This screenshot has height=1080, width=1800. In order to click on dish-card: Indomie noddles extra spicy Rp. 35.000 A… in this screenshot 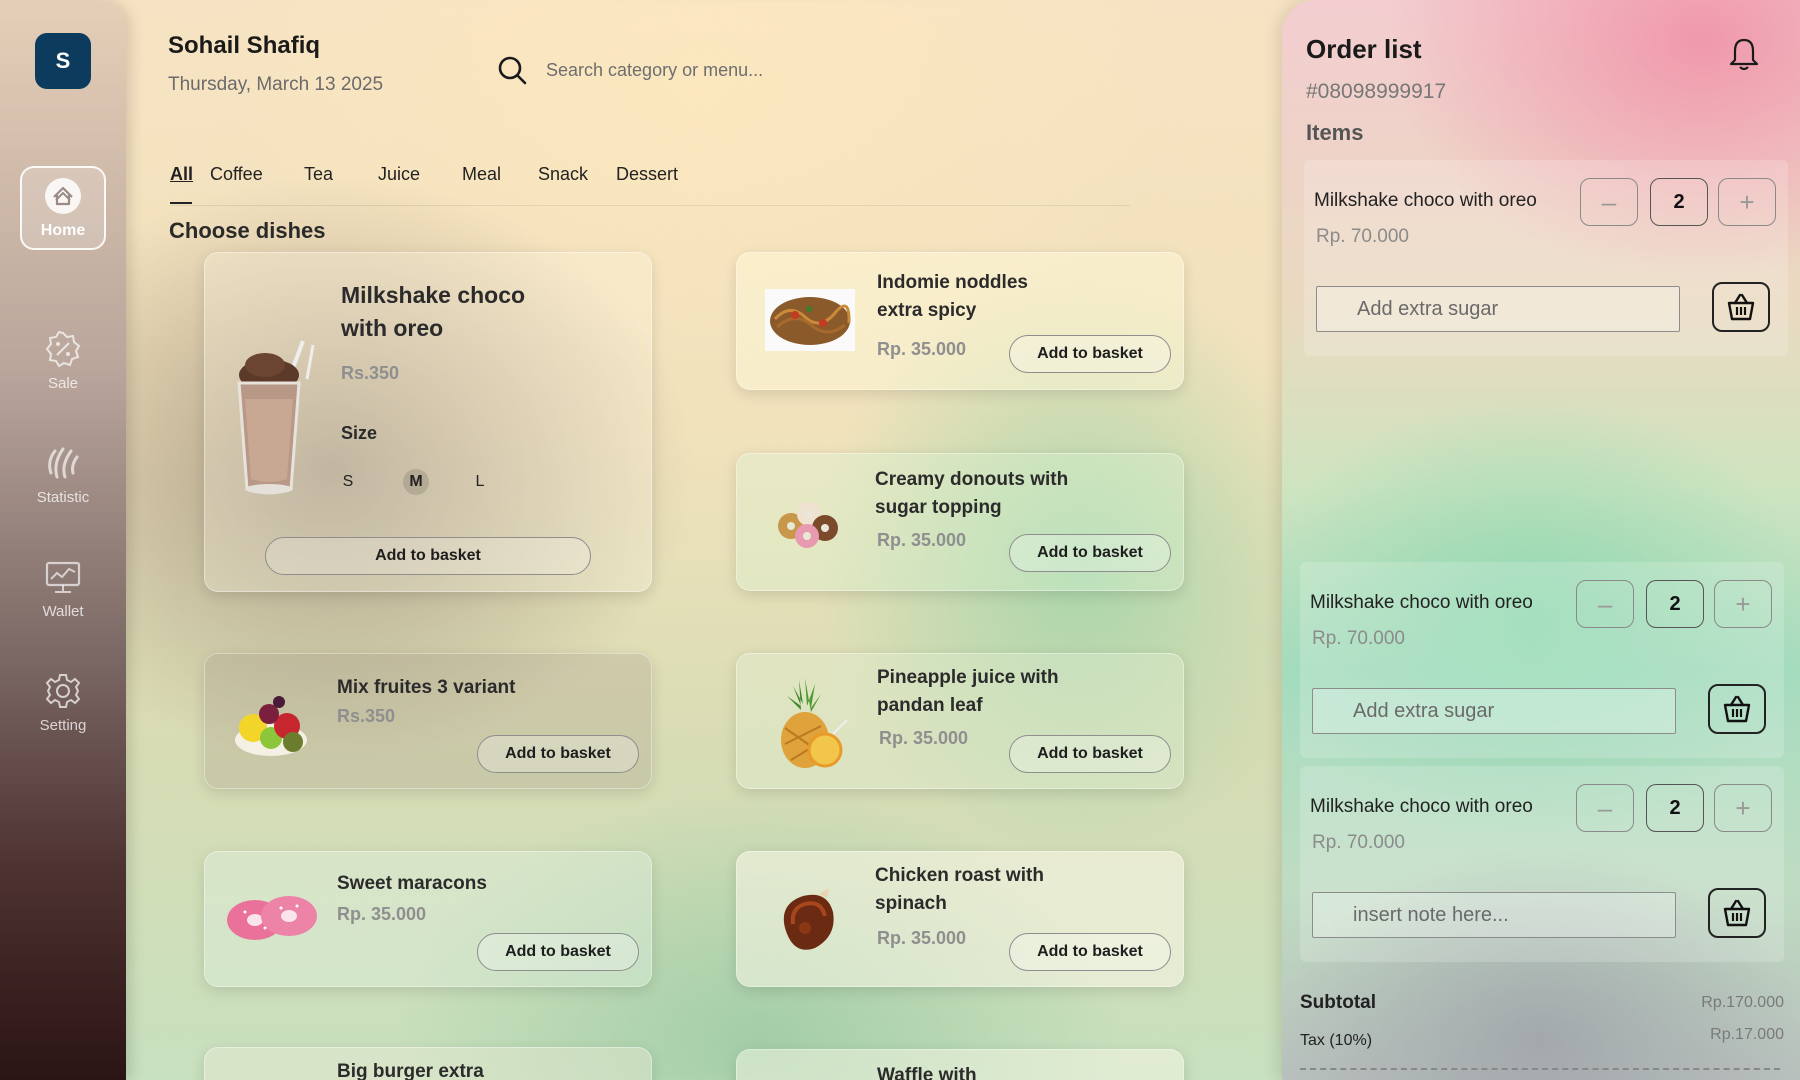, I will do `click(960, 321)`.